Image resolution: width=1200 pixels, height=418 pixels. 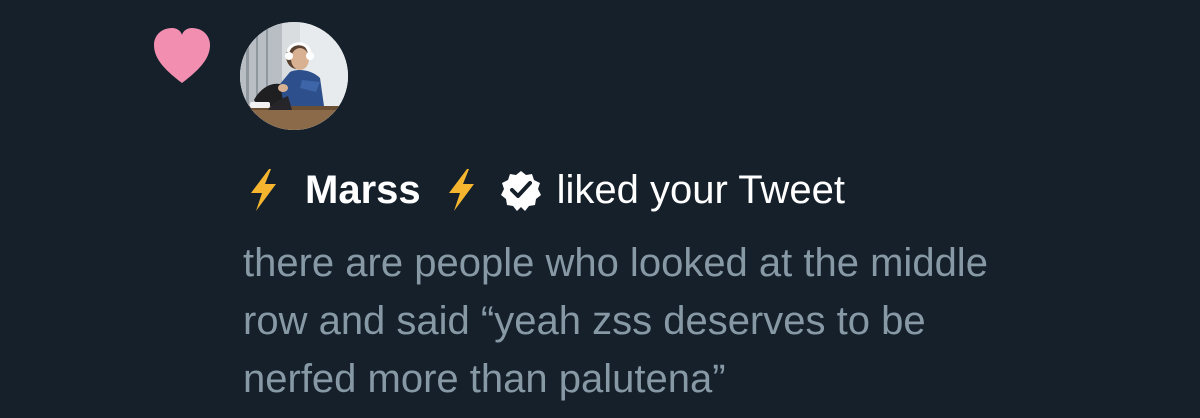 I want to click on heart-icon, so click(x=182, y=55).